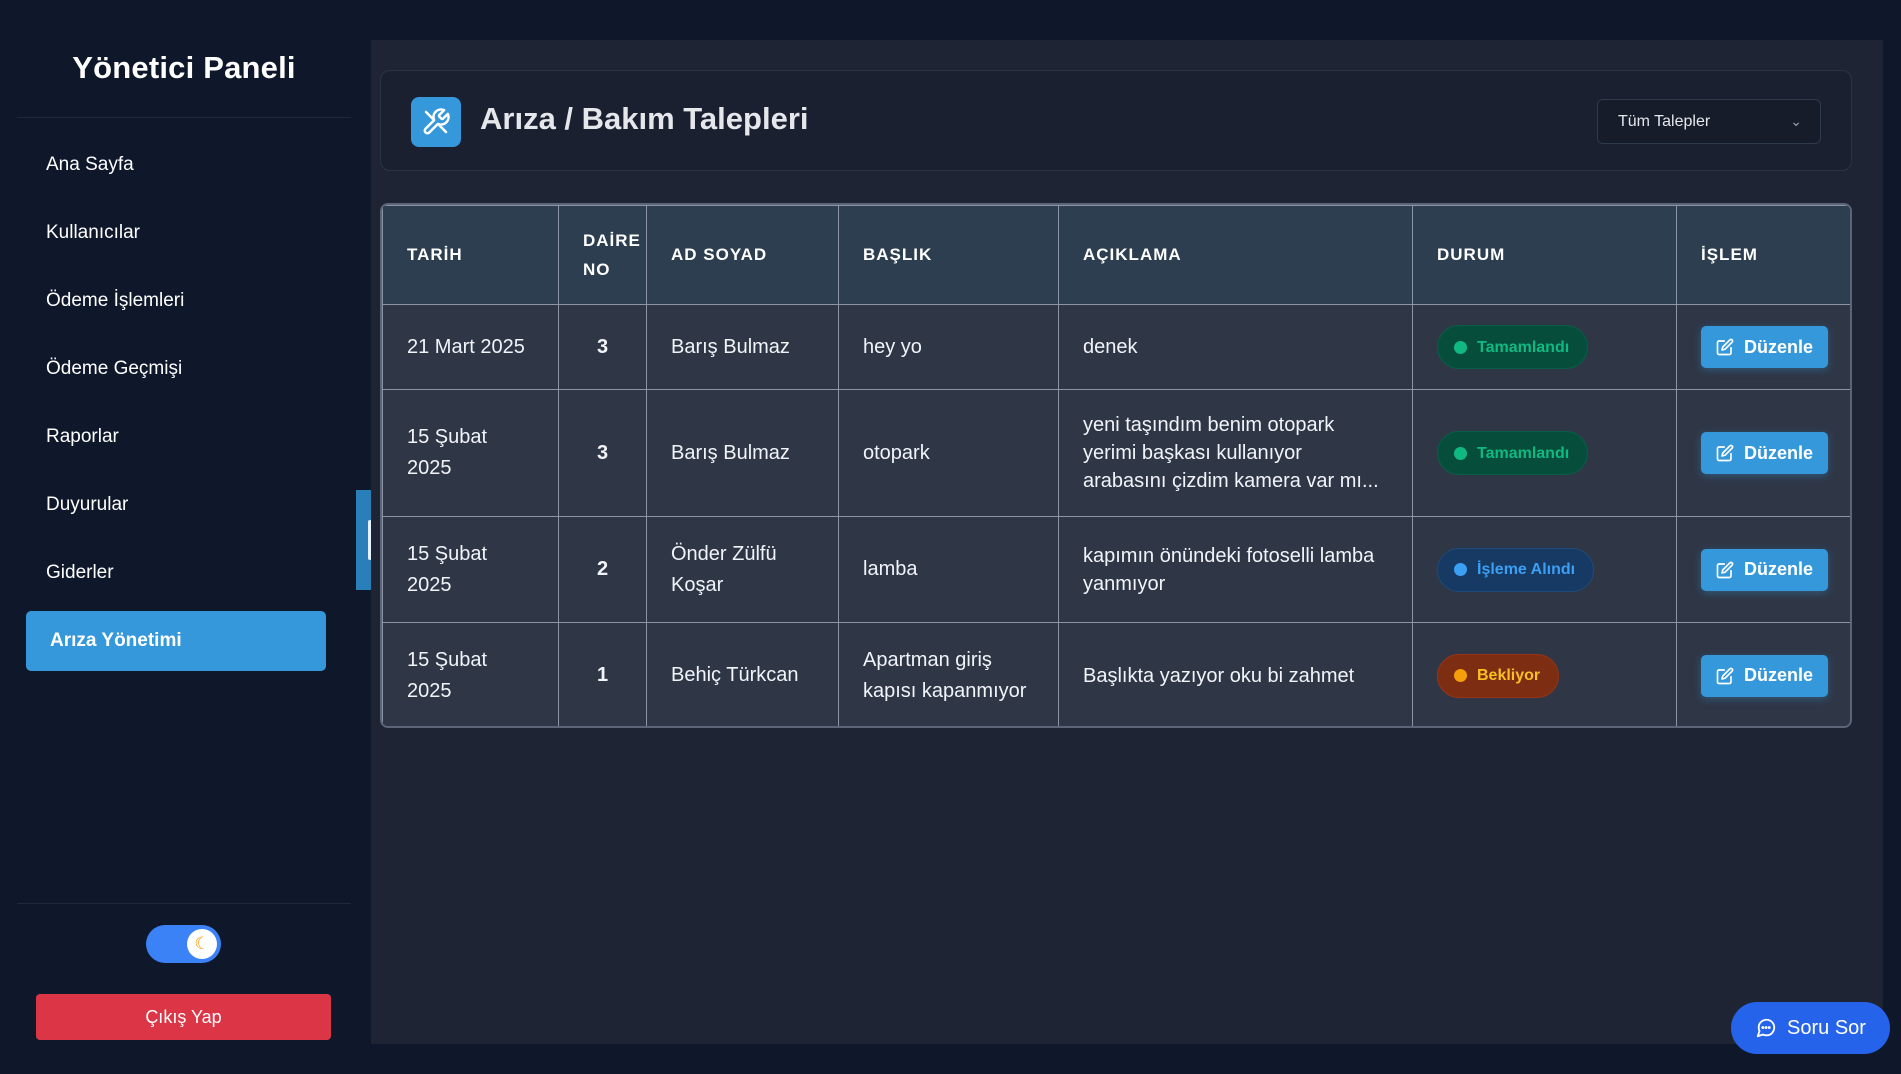 The width and height of the screenshot is (1901, 1074). Describe the element at coordinates (176, 505) in the screenshot. I see `sidebar-item-duyurular: Duyurular` at that location.